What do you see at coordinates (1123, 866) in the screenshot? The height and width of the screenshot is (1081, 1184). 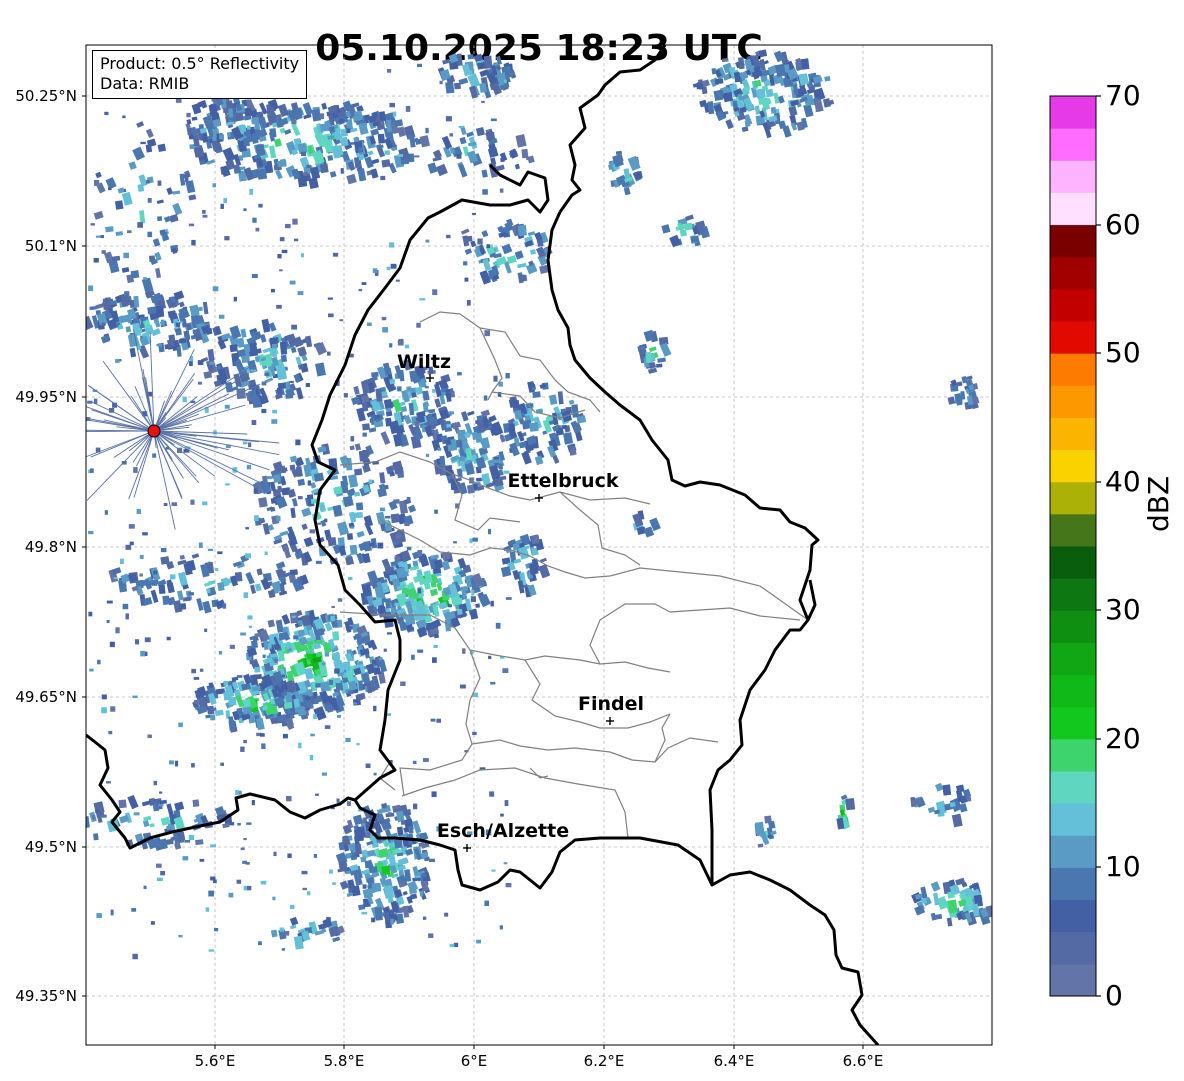 I see `colorbar-tick-label: 10` at bounding box center [1123, 866].